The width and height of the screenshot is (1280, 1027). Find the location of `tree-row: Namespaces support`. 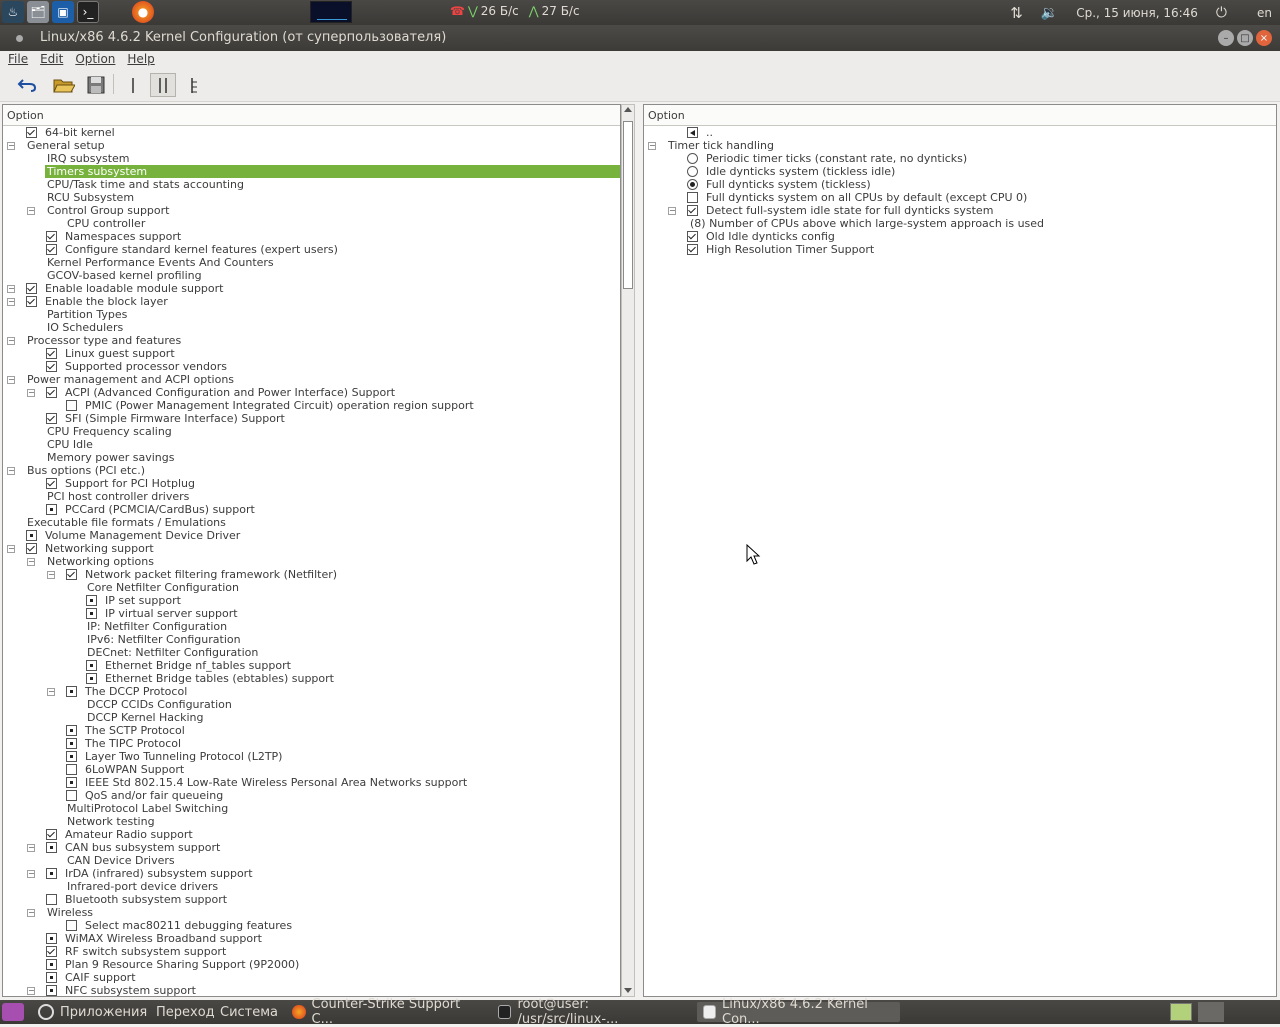

tree-row: Namespaces support is located at coordinates (311, 236).